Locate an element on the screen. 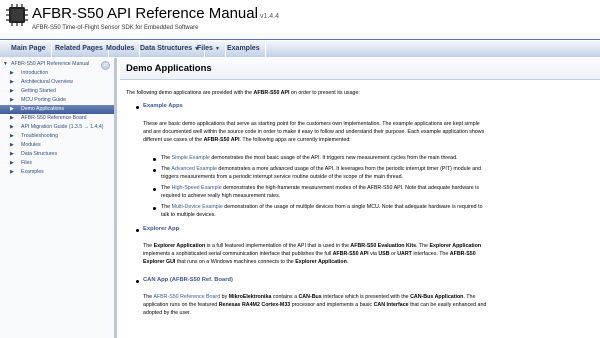 This screenshot has width=600, height=338. sidebar-item-getting-started: ▶ Getting Started is located at coordinates (57, 91).